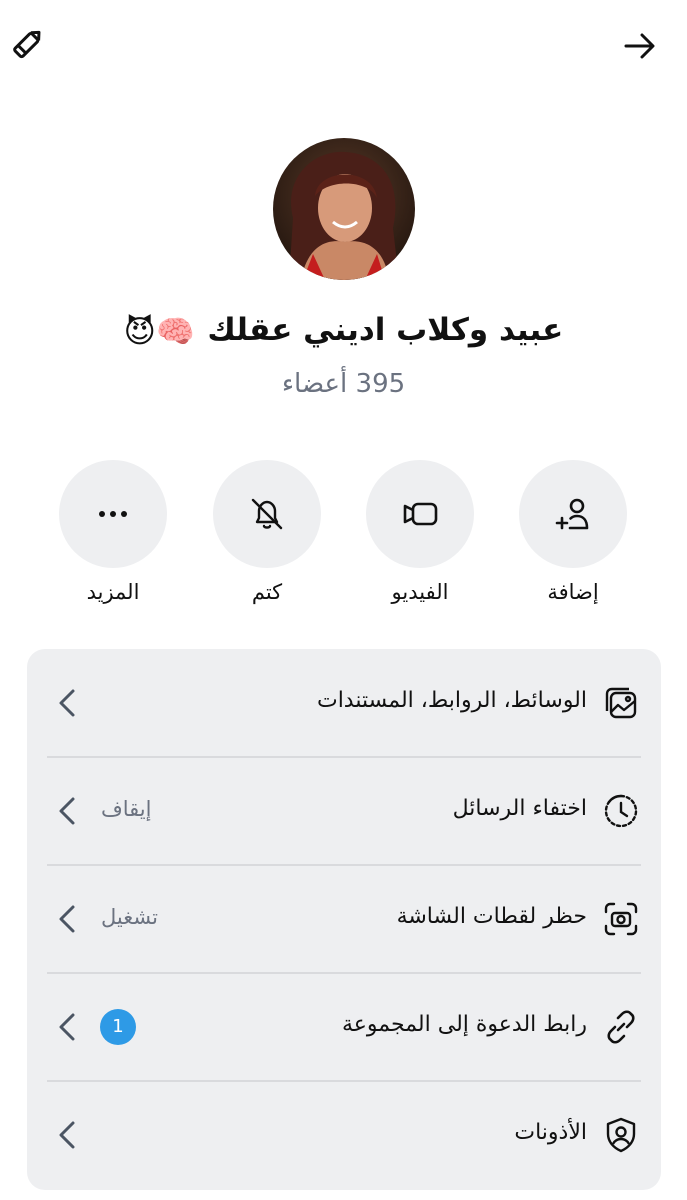  I want to click on members-number: 395, so click(380, 384).